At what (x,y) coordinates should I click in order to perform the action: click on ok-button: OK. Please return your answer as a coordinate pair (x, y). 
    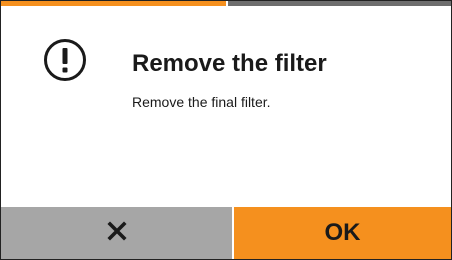
    Looking at the image, I should click on (342, 233).